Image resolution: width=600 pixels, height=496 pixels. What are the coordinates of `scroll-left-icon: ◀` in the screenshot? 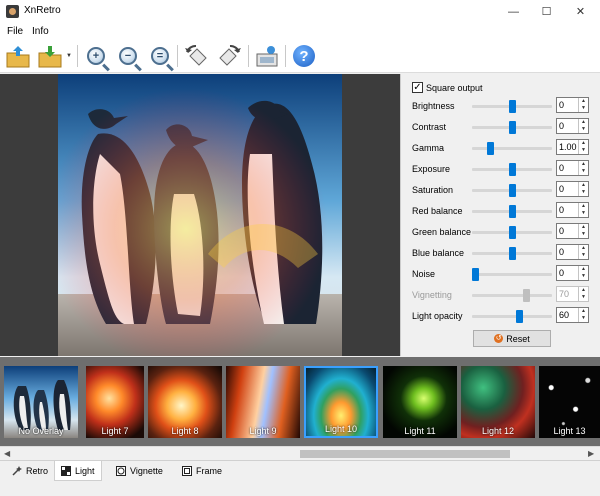 It's located at (7, 453).